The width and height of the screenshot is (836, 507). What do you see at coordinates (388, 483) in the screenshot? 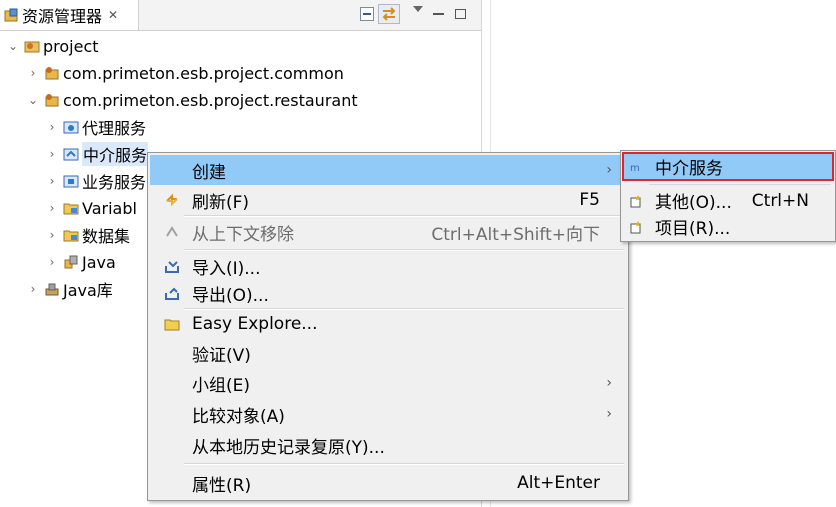
I see `menu-item-properties: 属性(R) Alt+Enter` at bounding box center [388, 483].